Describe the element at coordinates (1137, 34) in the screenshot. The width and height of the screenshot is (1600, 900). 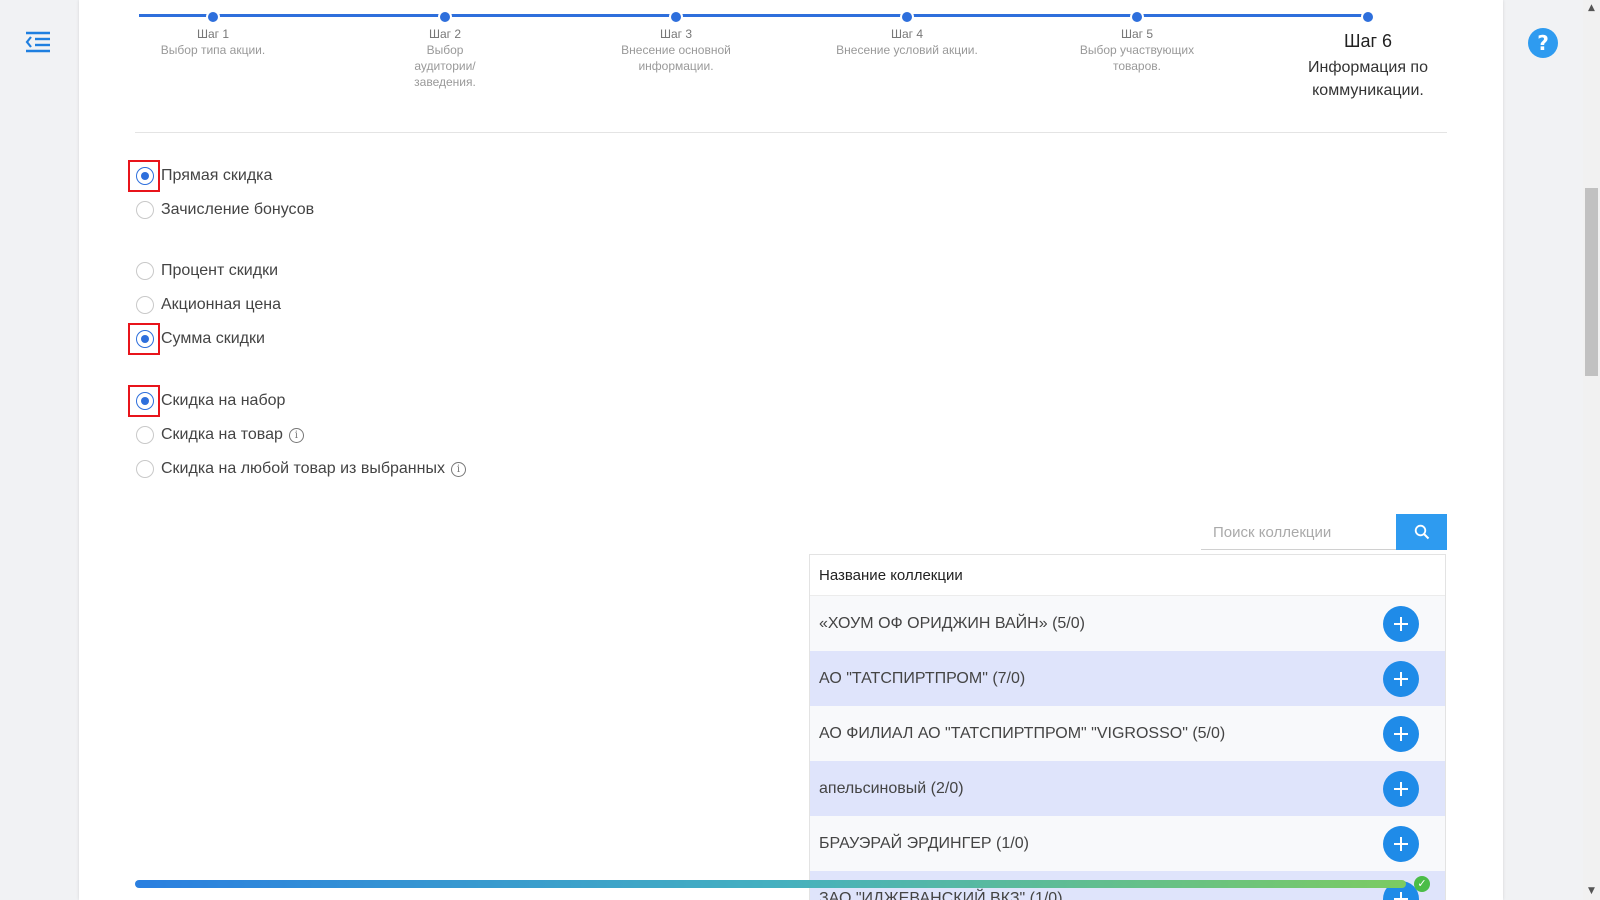
I see `step-number: Шаг 5` at that location.